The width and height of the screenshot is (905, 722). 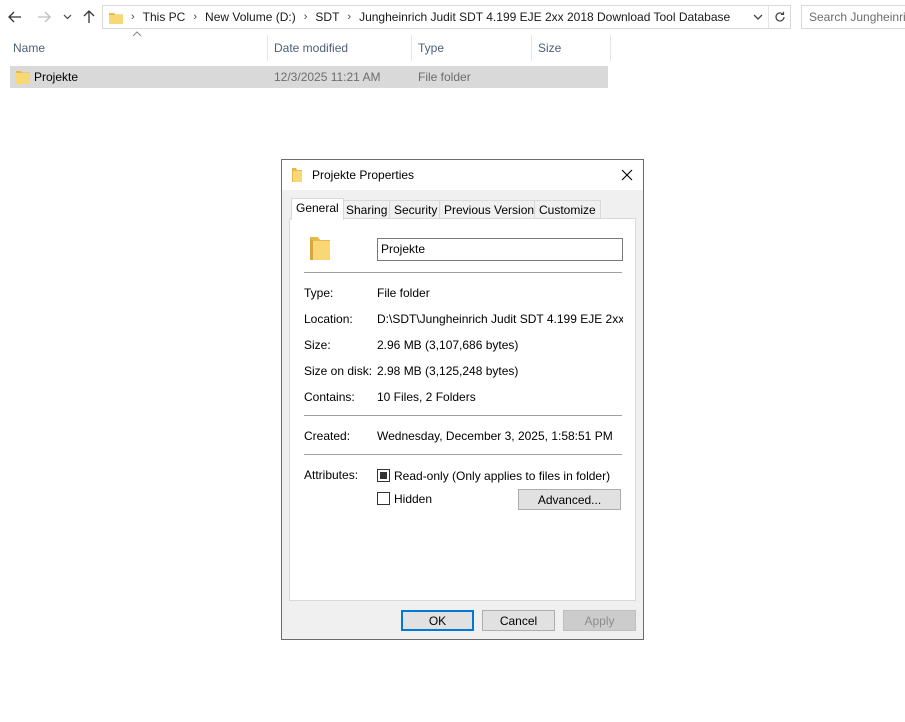 What do you see at coordinates (567, 209) in the screenshot?
I see `tab-customize: Customize` at bounding box center [567, 209].